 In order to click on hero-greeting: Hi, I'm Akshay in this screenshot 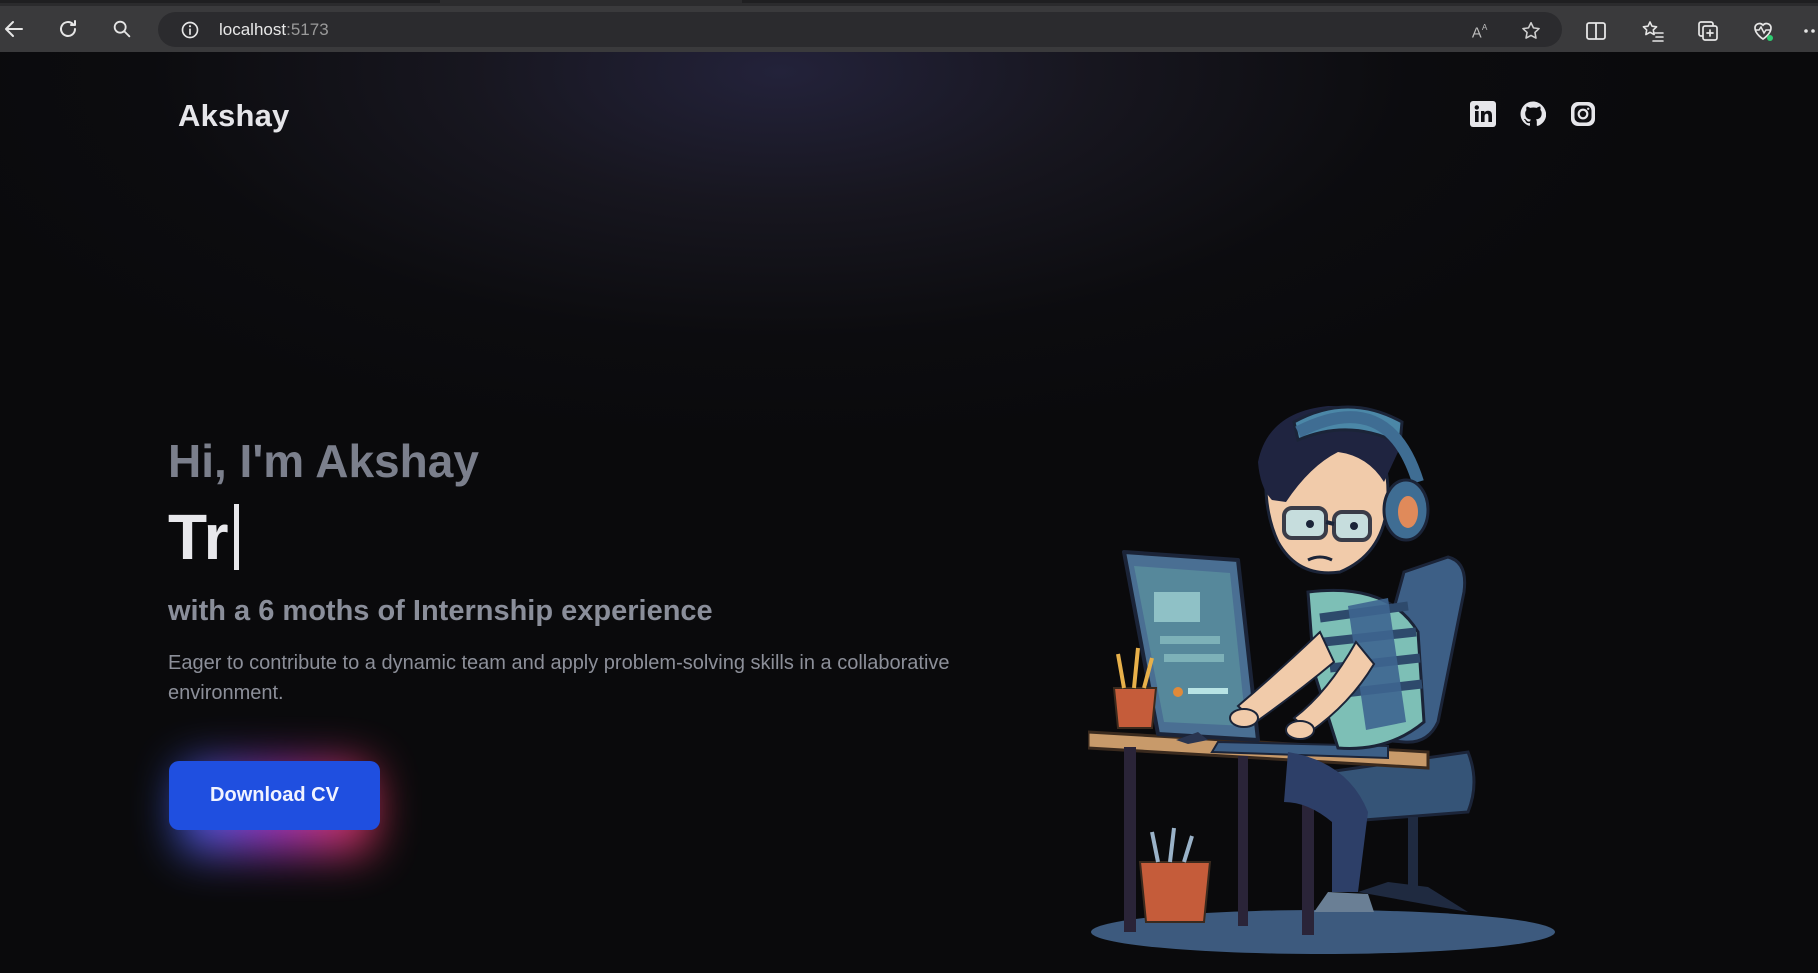, I will do `click(323, 461)`.